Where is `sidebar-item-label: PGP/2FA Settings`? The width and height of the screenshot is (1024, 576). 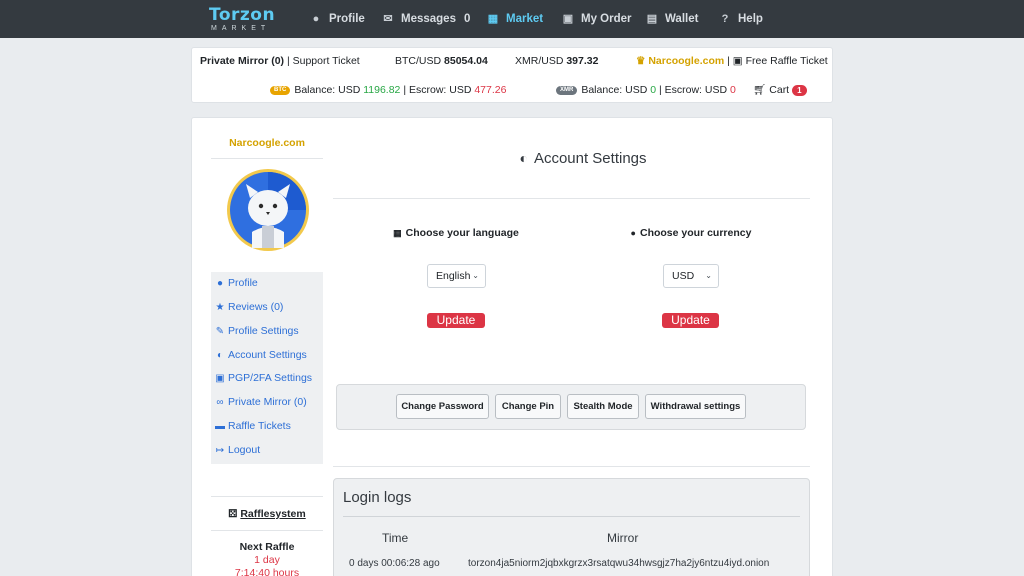 sidebar-item-label: PGP/2FA Settings is located at coordinates (270, 378).